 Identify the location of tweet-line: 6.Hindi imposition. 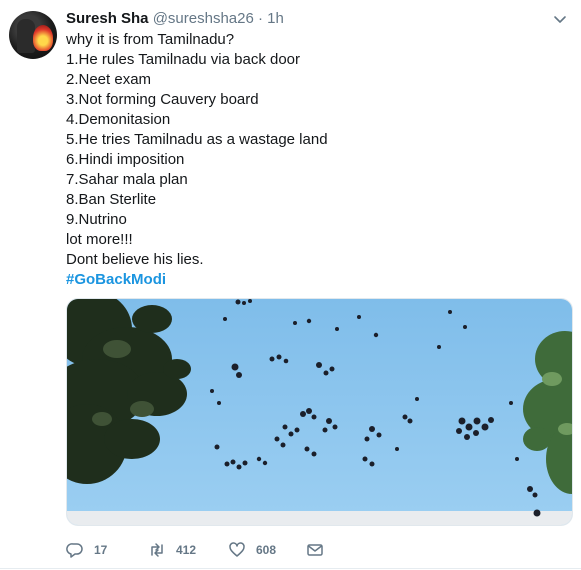
(125, 159).